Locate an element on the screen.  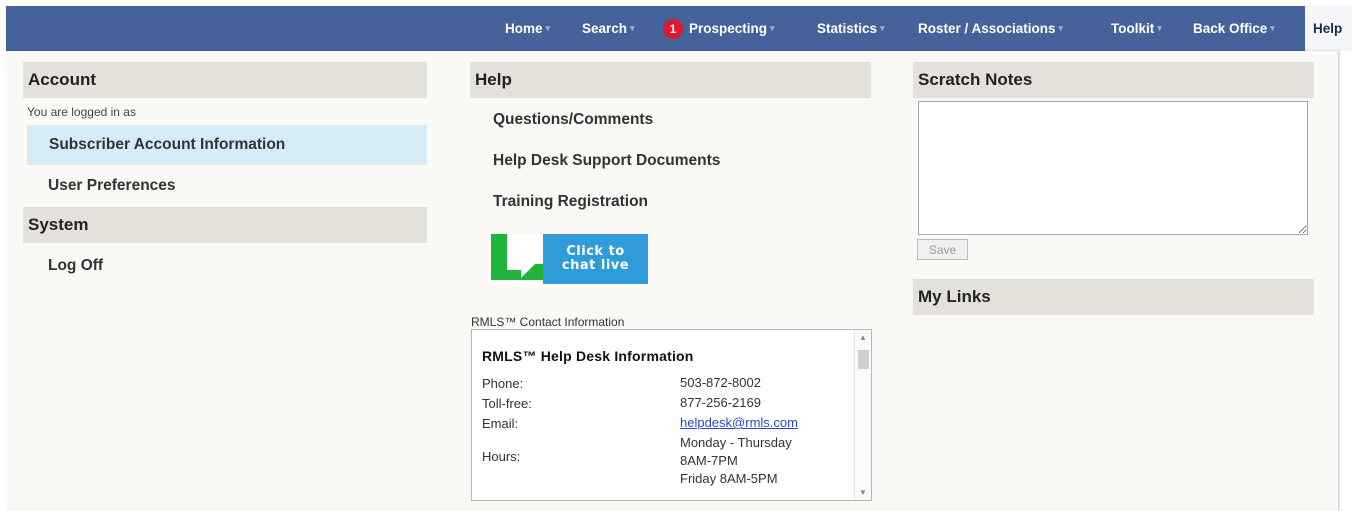
hours-label: Hours: is located at coordinates (501, 456).